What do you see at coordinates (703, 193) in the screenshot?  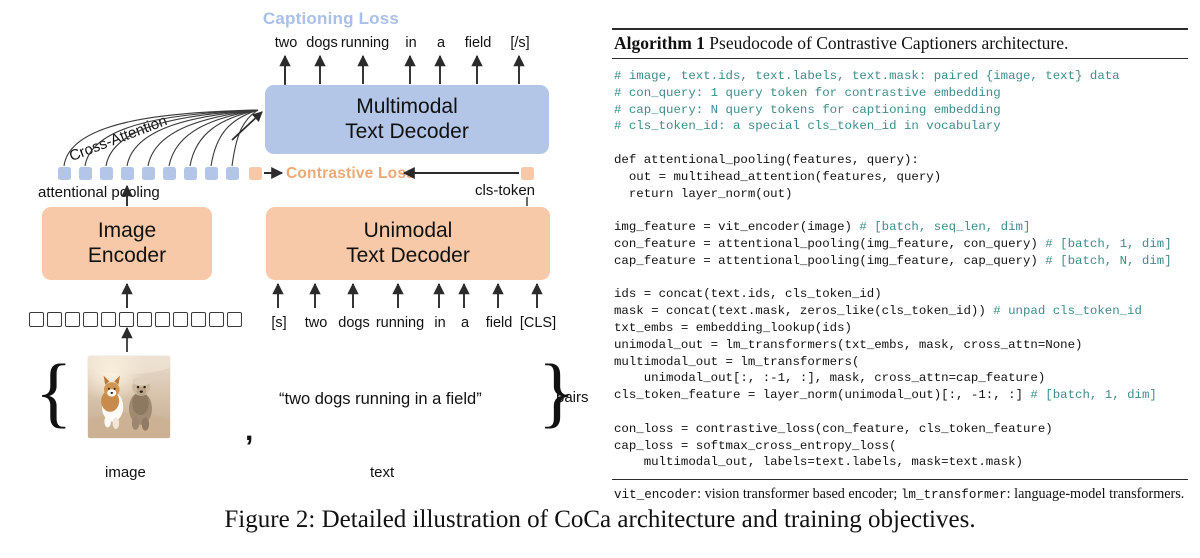 I see `code-line: return layer_norm(out)` at bounding box center [703, 193].